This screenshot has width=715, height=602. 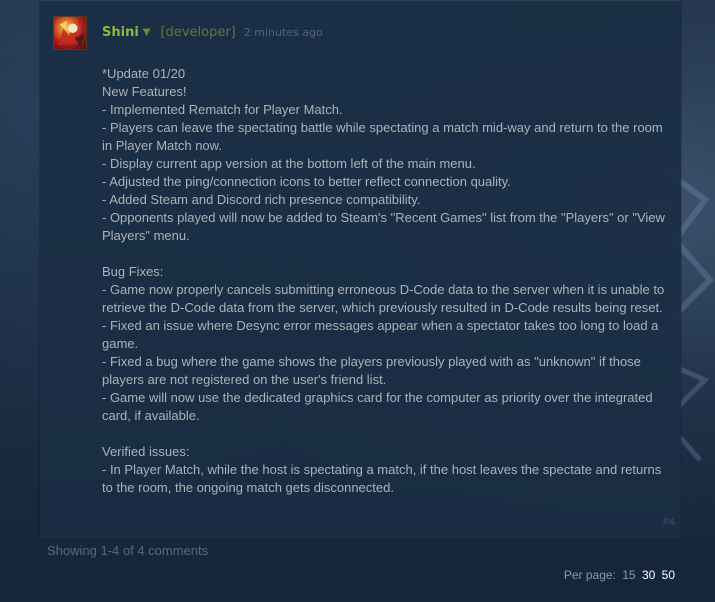 I want to click on per-page-option-30: 30, so click(x=648, y=575).